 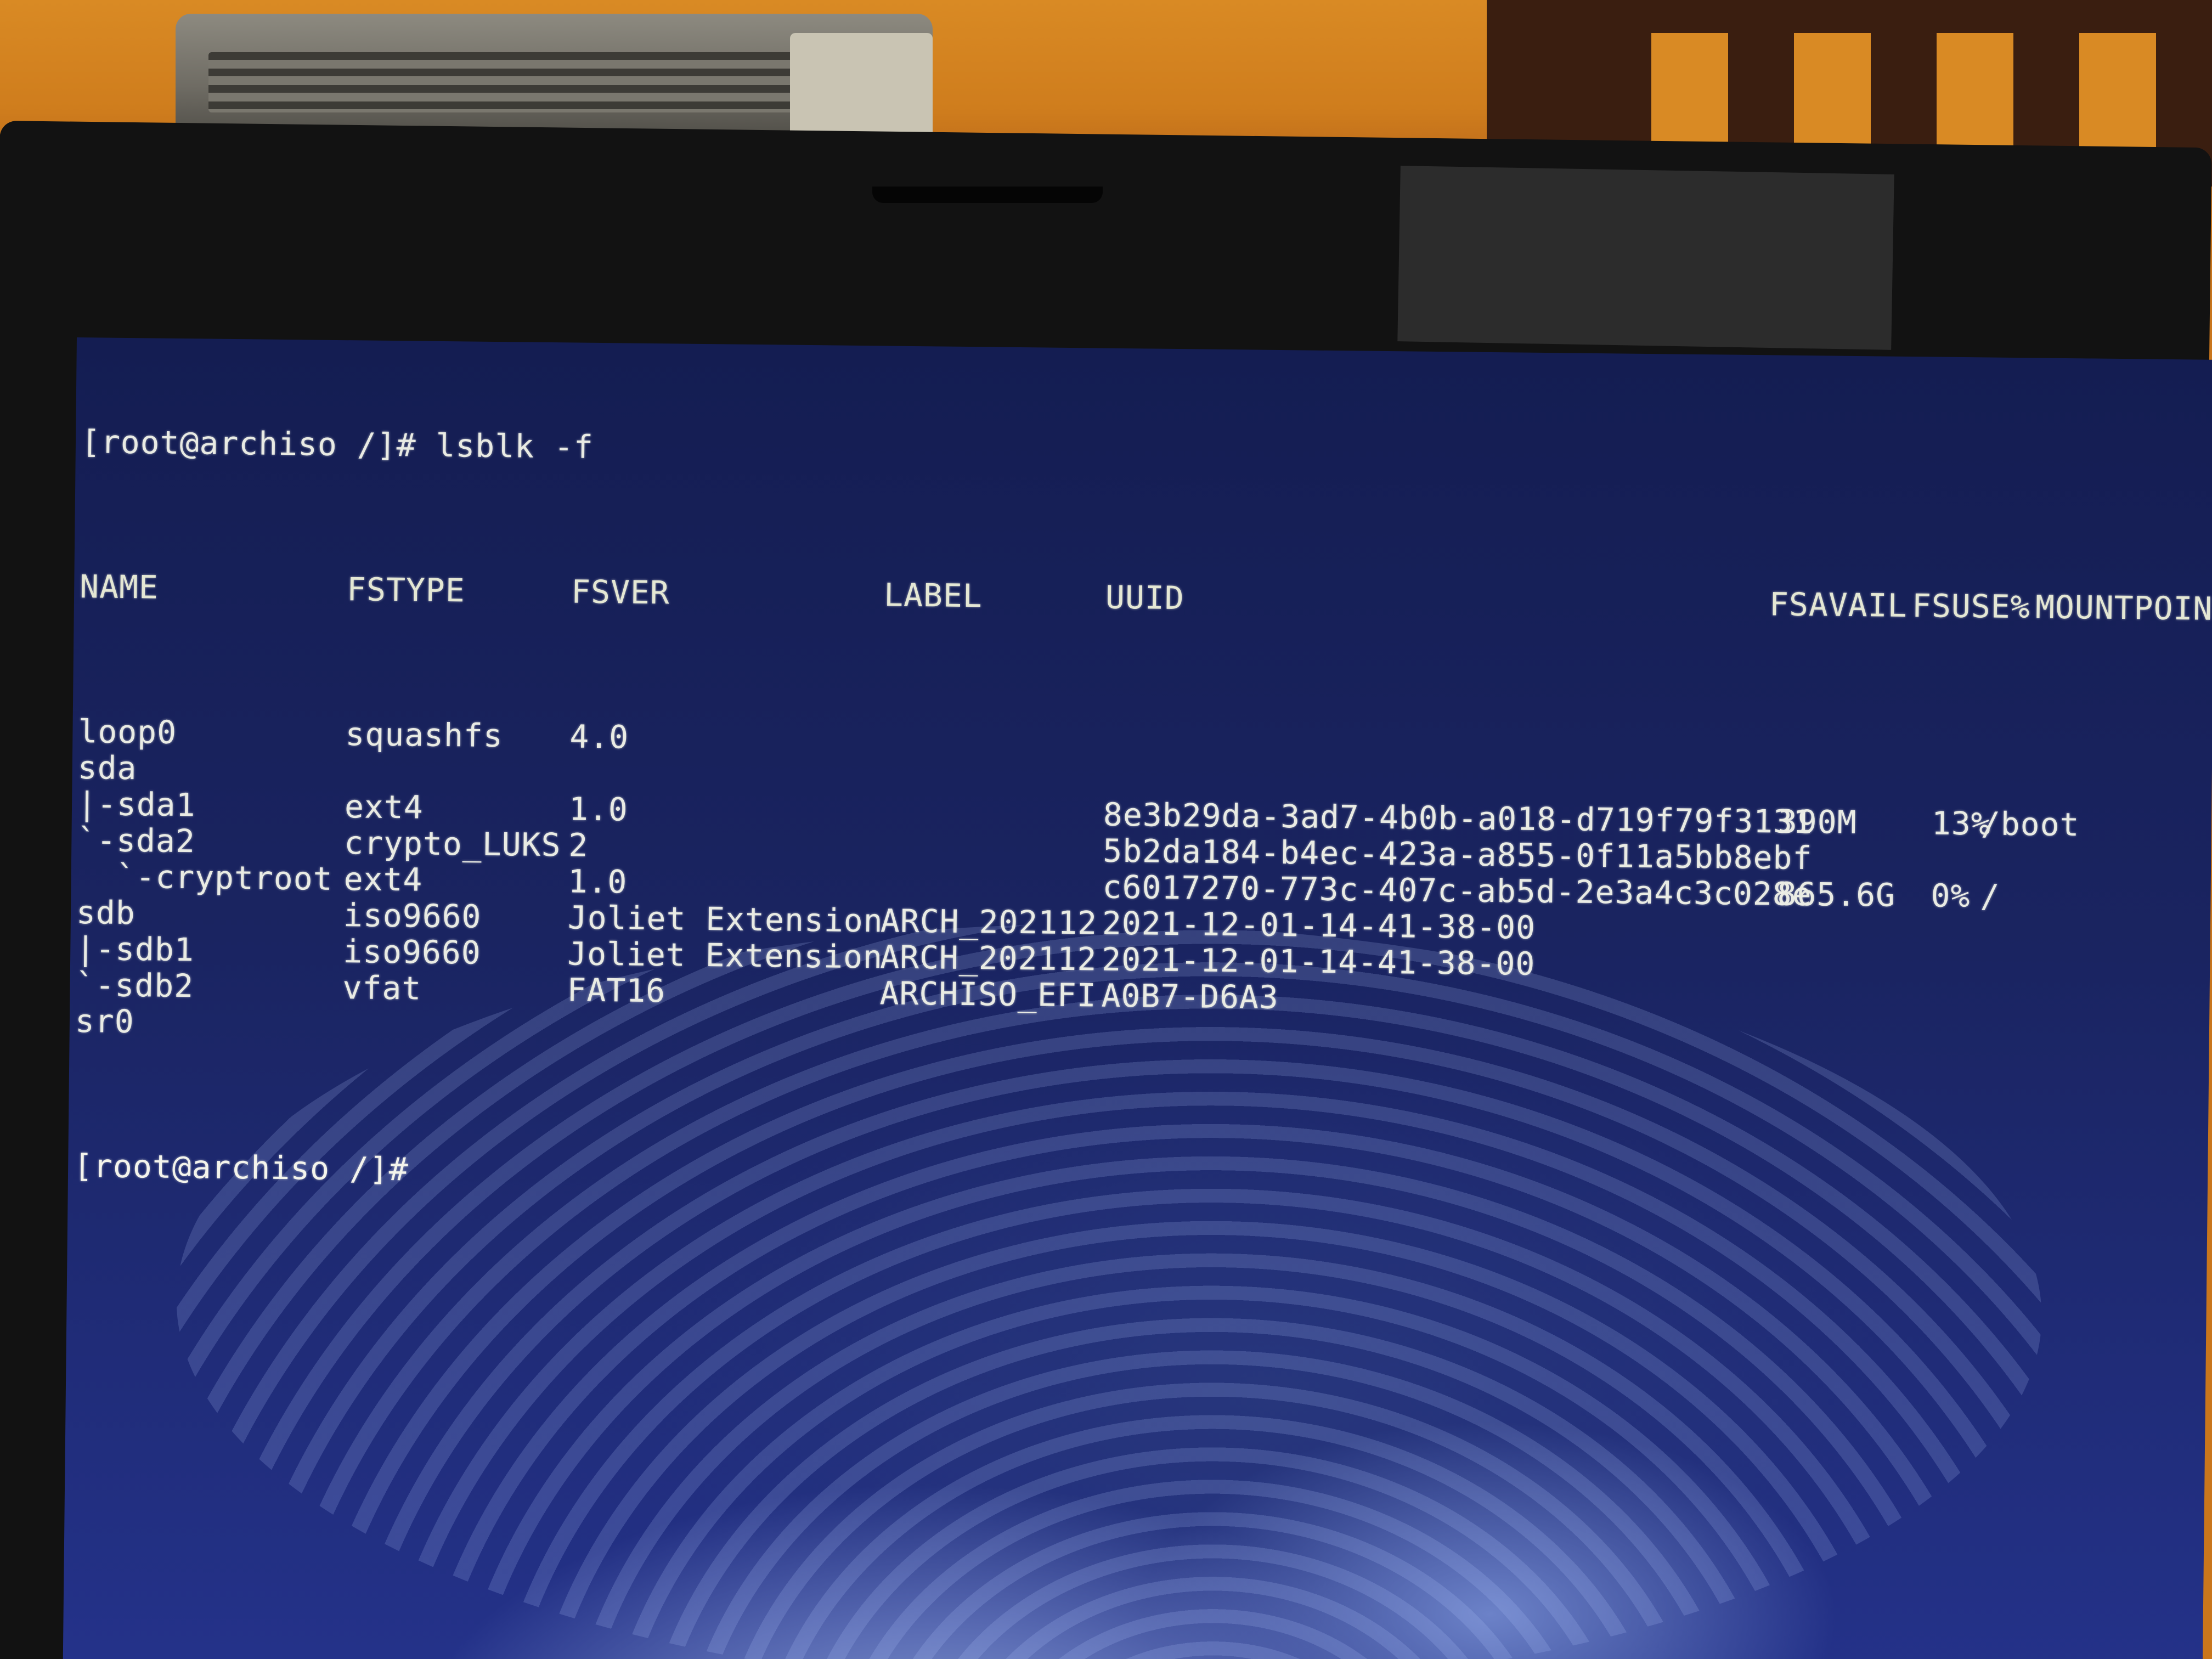 What do you see at coordinates (620, 592) in the screenshot?
I see `header-fsver: FSVER` at bounding box center [620, 592].